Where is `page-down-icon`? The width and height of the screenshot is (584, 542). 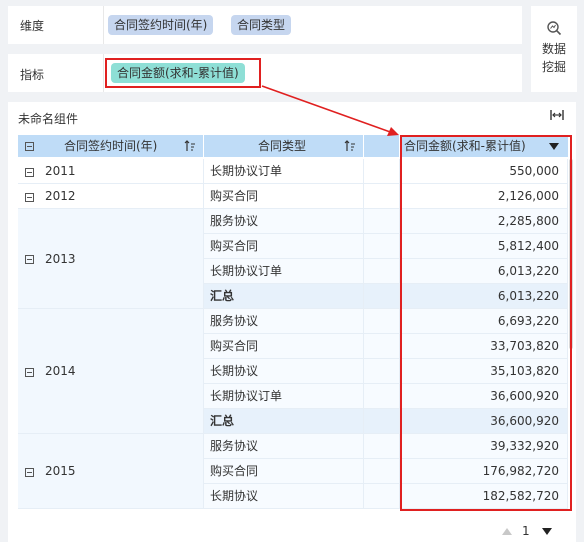
page-down-icon is located at coordinates (547, 532).